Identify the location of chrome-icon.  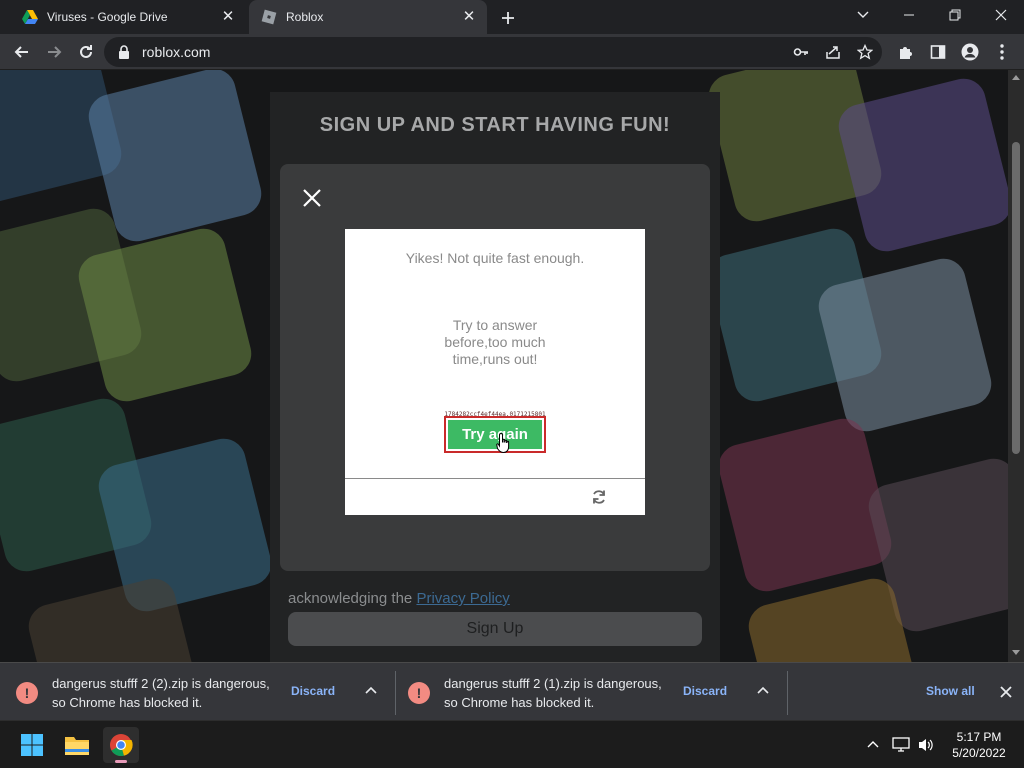
(121, 745).